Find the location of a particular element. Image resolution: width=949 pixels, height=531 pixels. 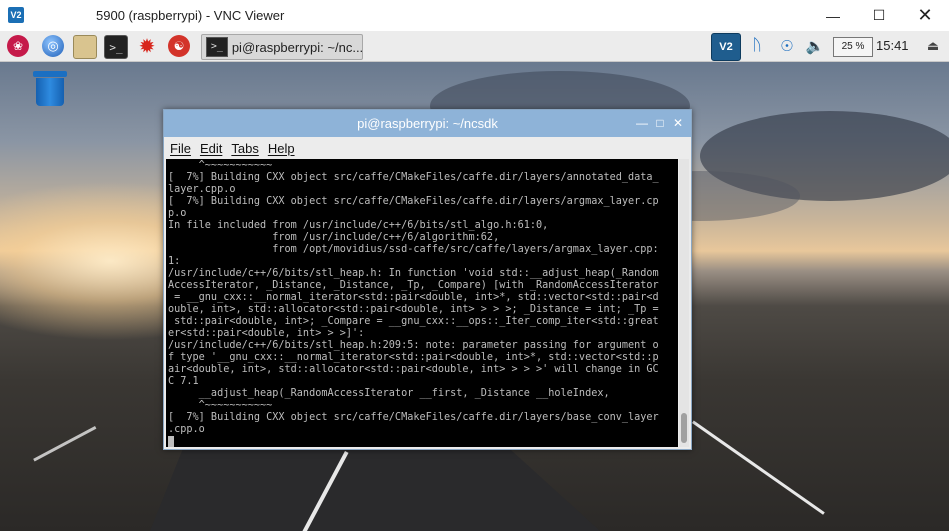

maximize-icon: ☐ is located at coordinates (879, 15).